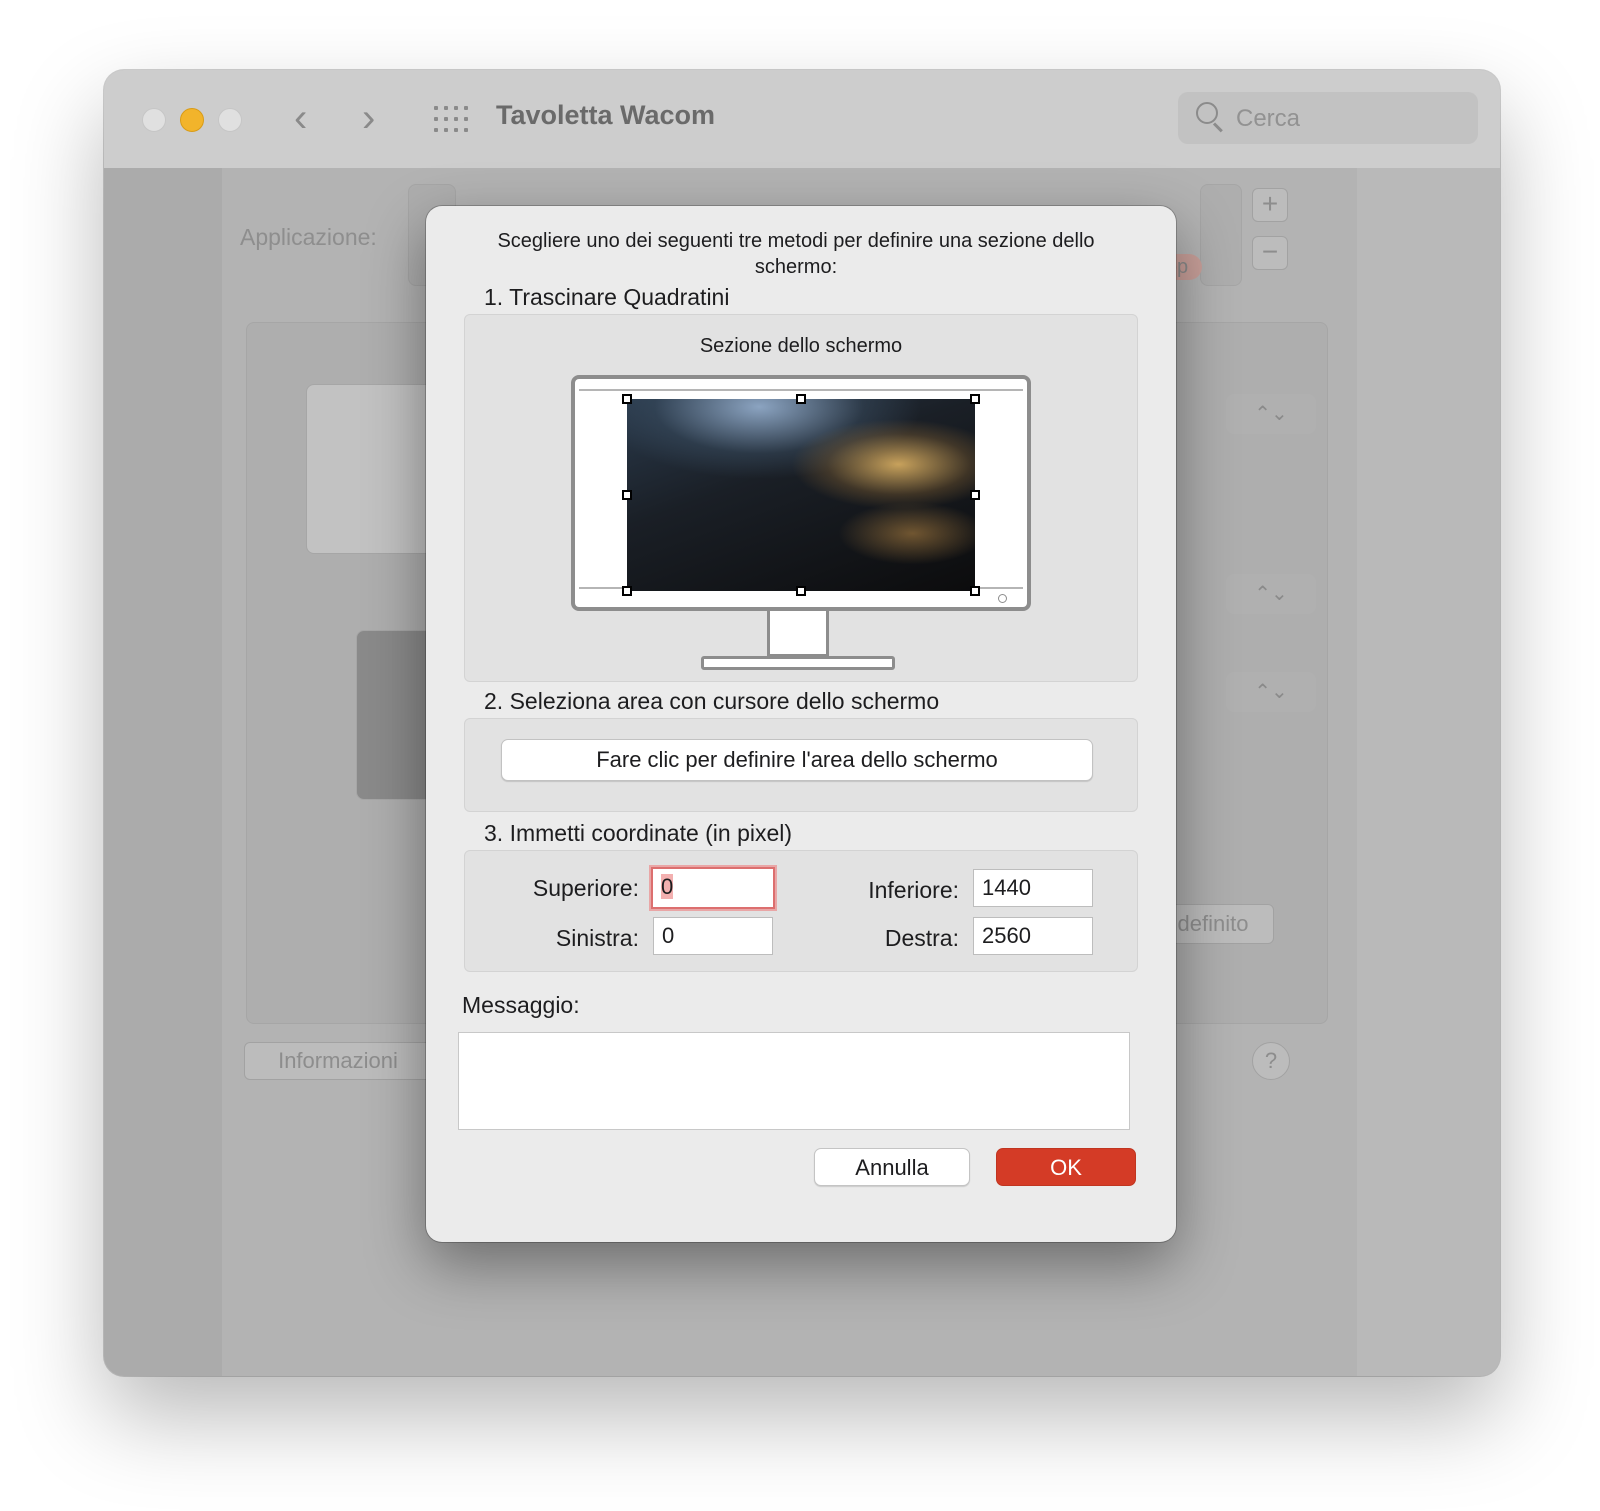 The image size is (1600, 1511). I want to click on top-coordinate-label: Superiore:, so click(585, 888).